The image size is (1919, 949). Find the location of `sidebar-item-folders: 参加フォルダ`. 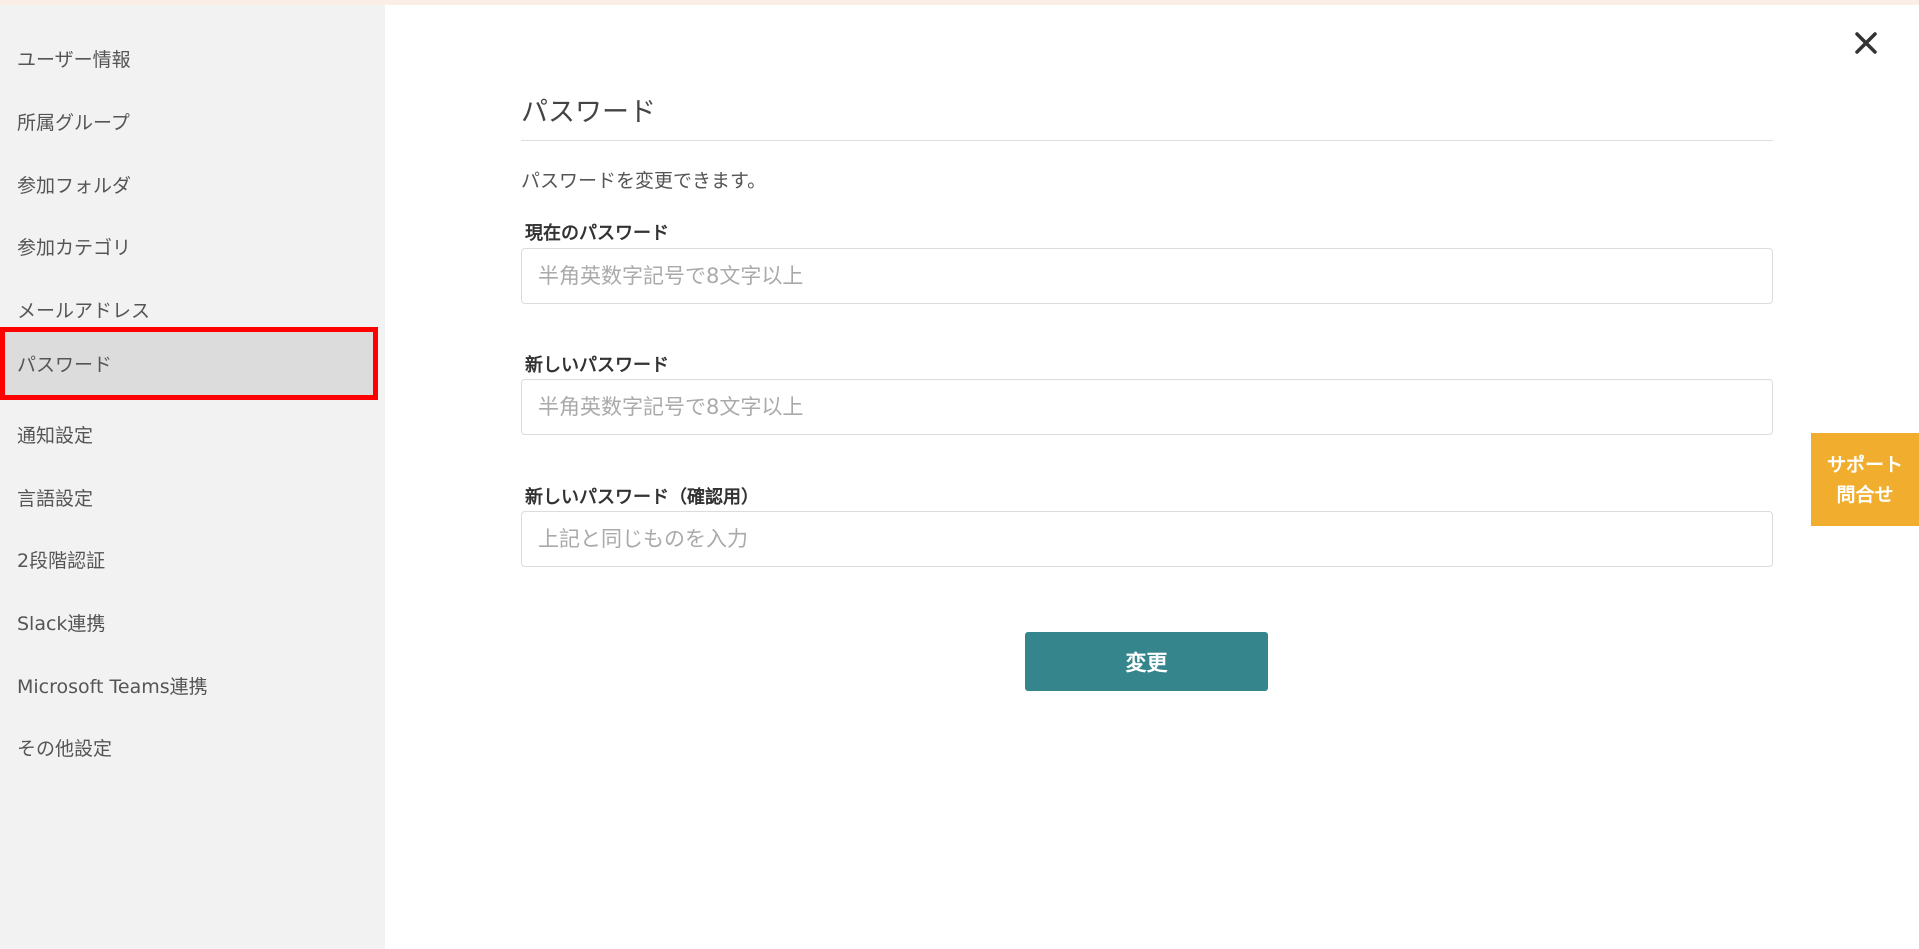

sidebar-item-folders: 参加フォルダ is located at coordinates (189, 184).